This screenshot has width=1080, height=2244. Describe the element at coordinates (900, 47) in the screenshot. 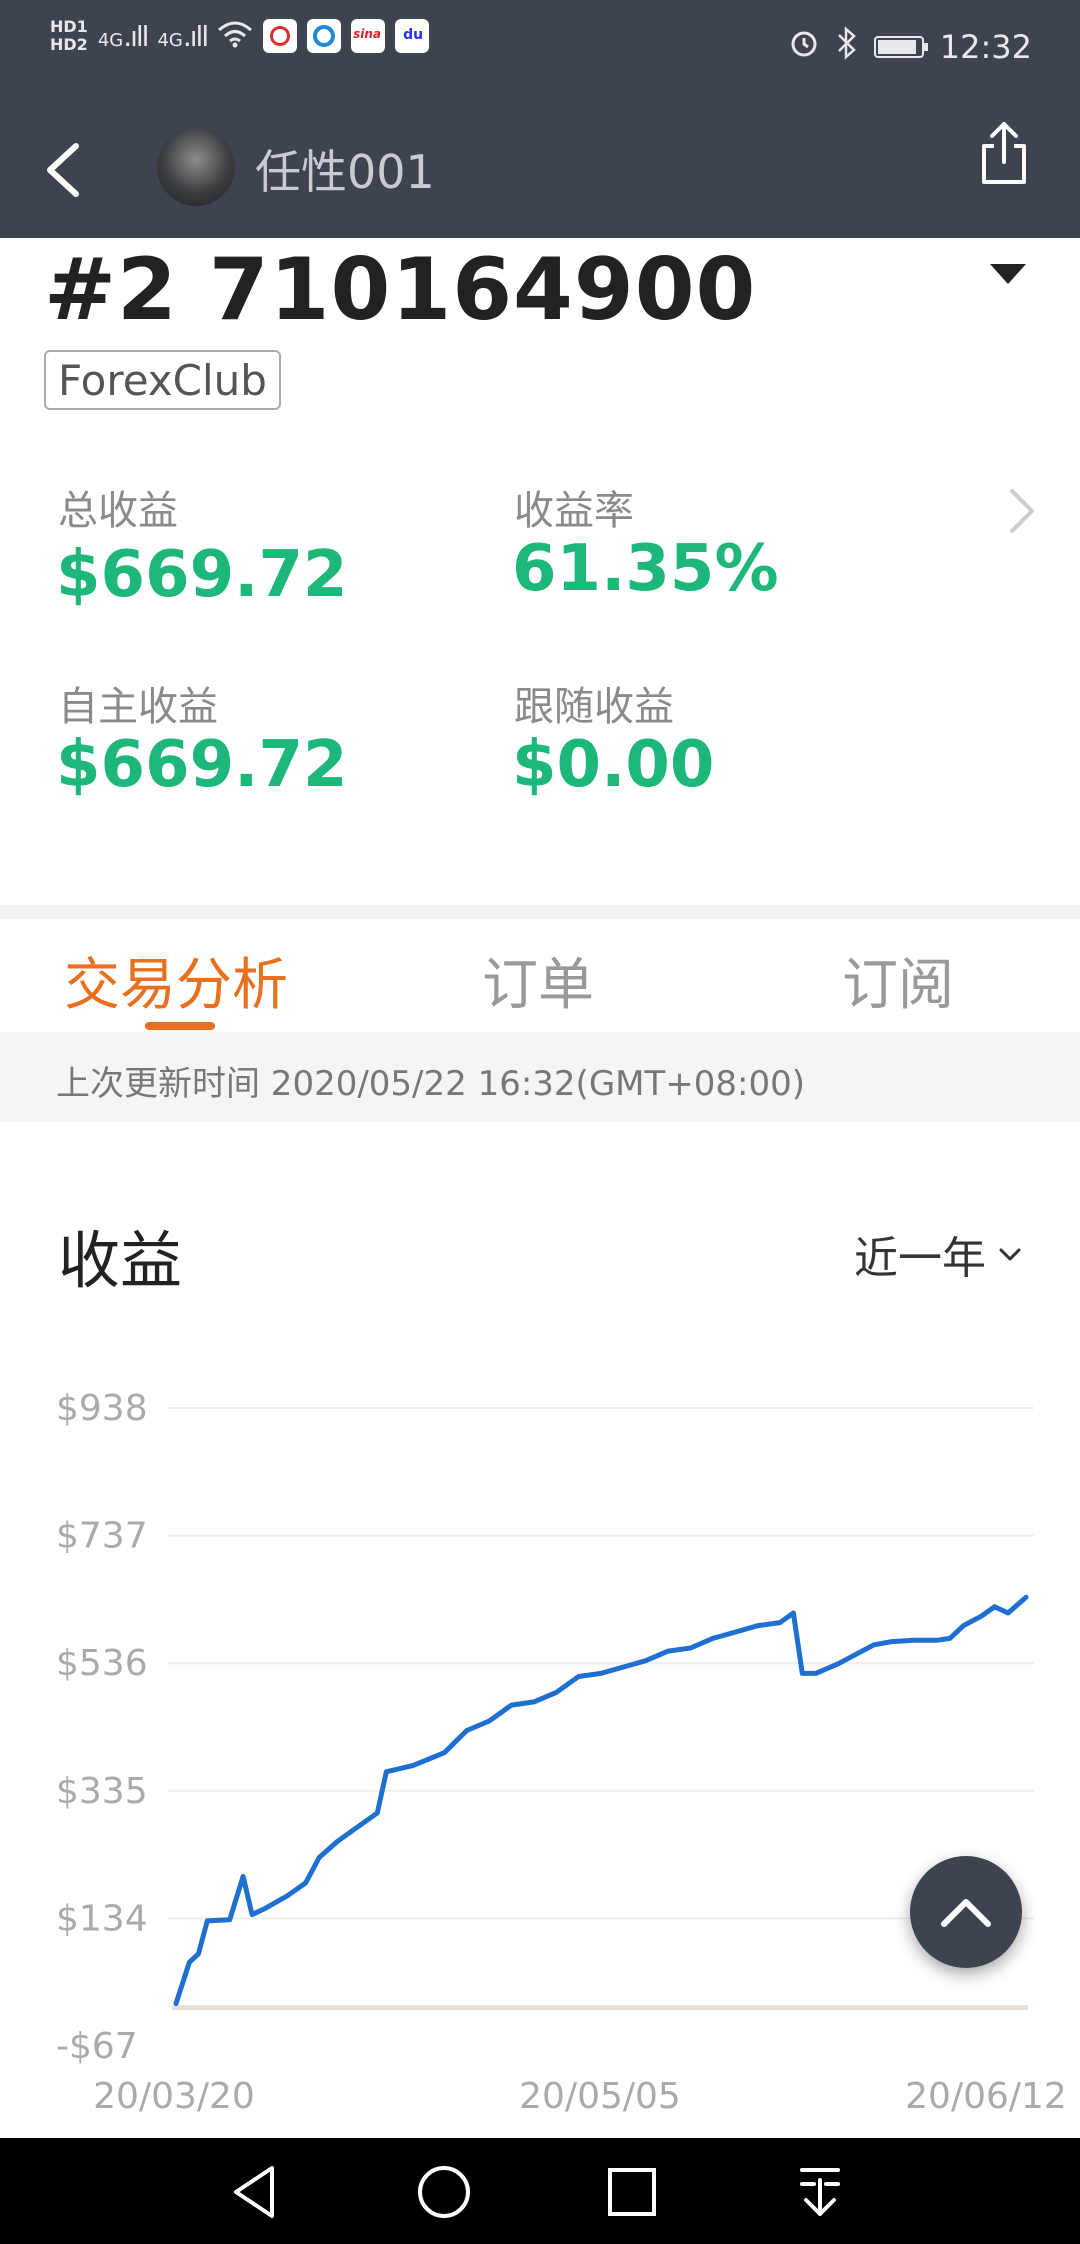

I see `battery-icon` at that location.